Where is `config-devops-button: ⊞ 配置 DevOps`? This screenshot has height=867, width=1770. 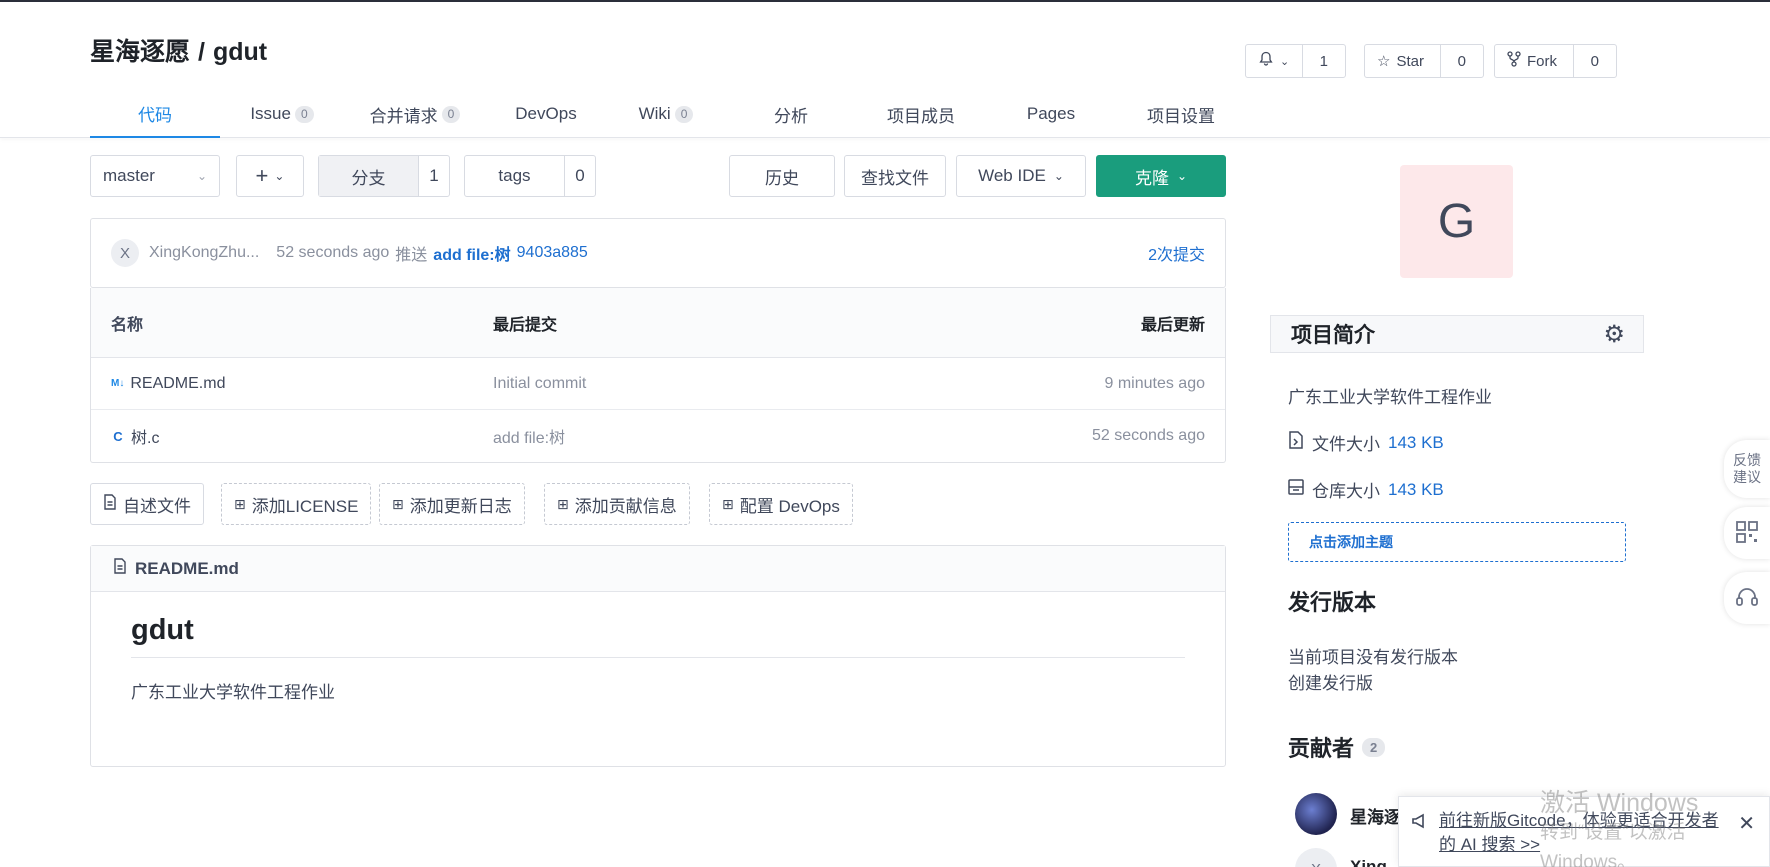
config-devops-button: ⊞ 配置 DevOps is located at coordinates (781, 504).